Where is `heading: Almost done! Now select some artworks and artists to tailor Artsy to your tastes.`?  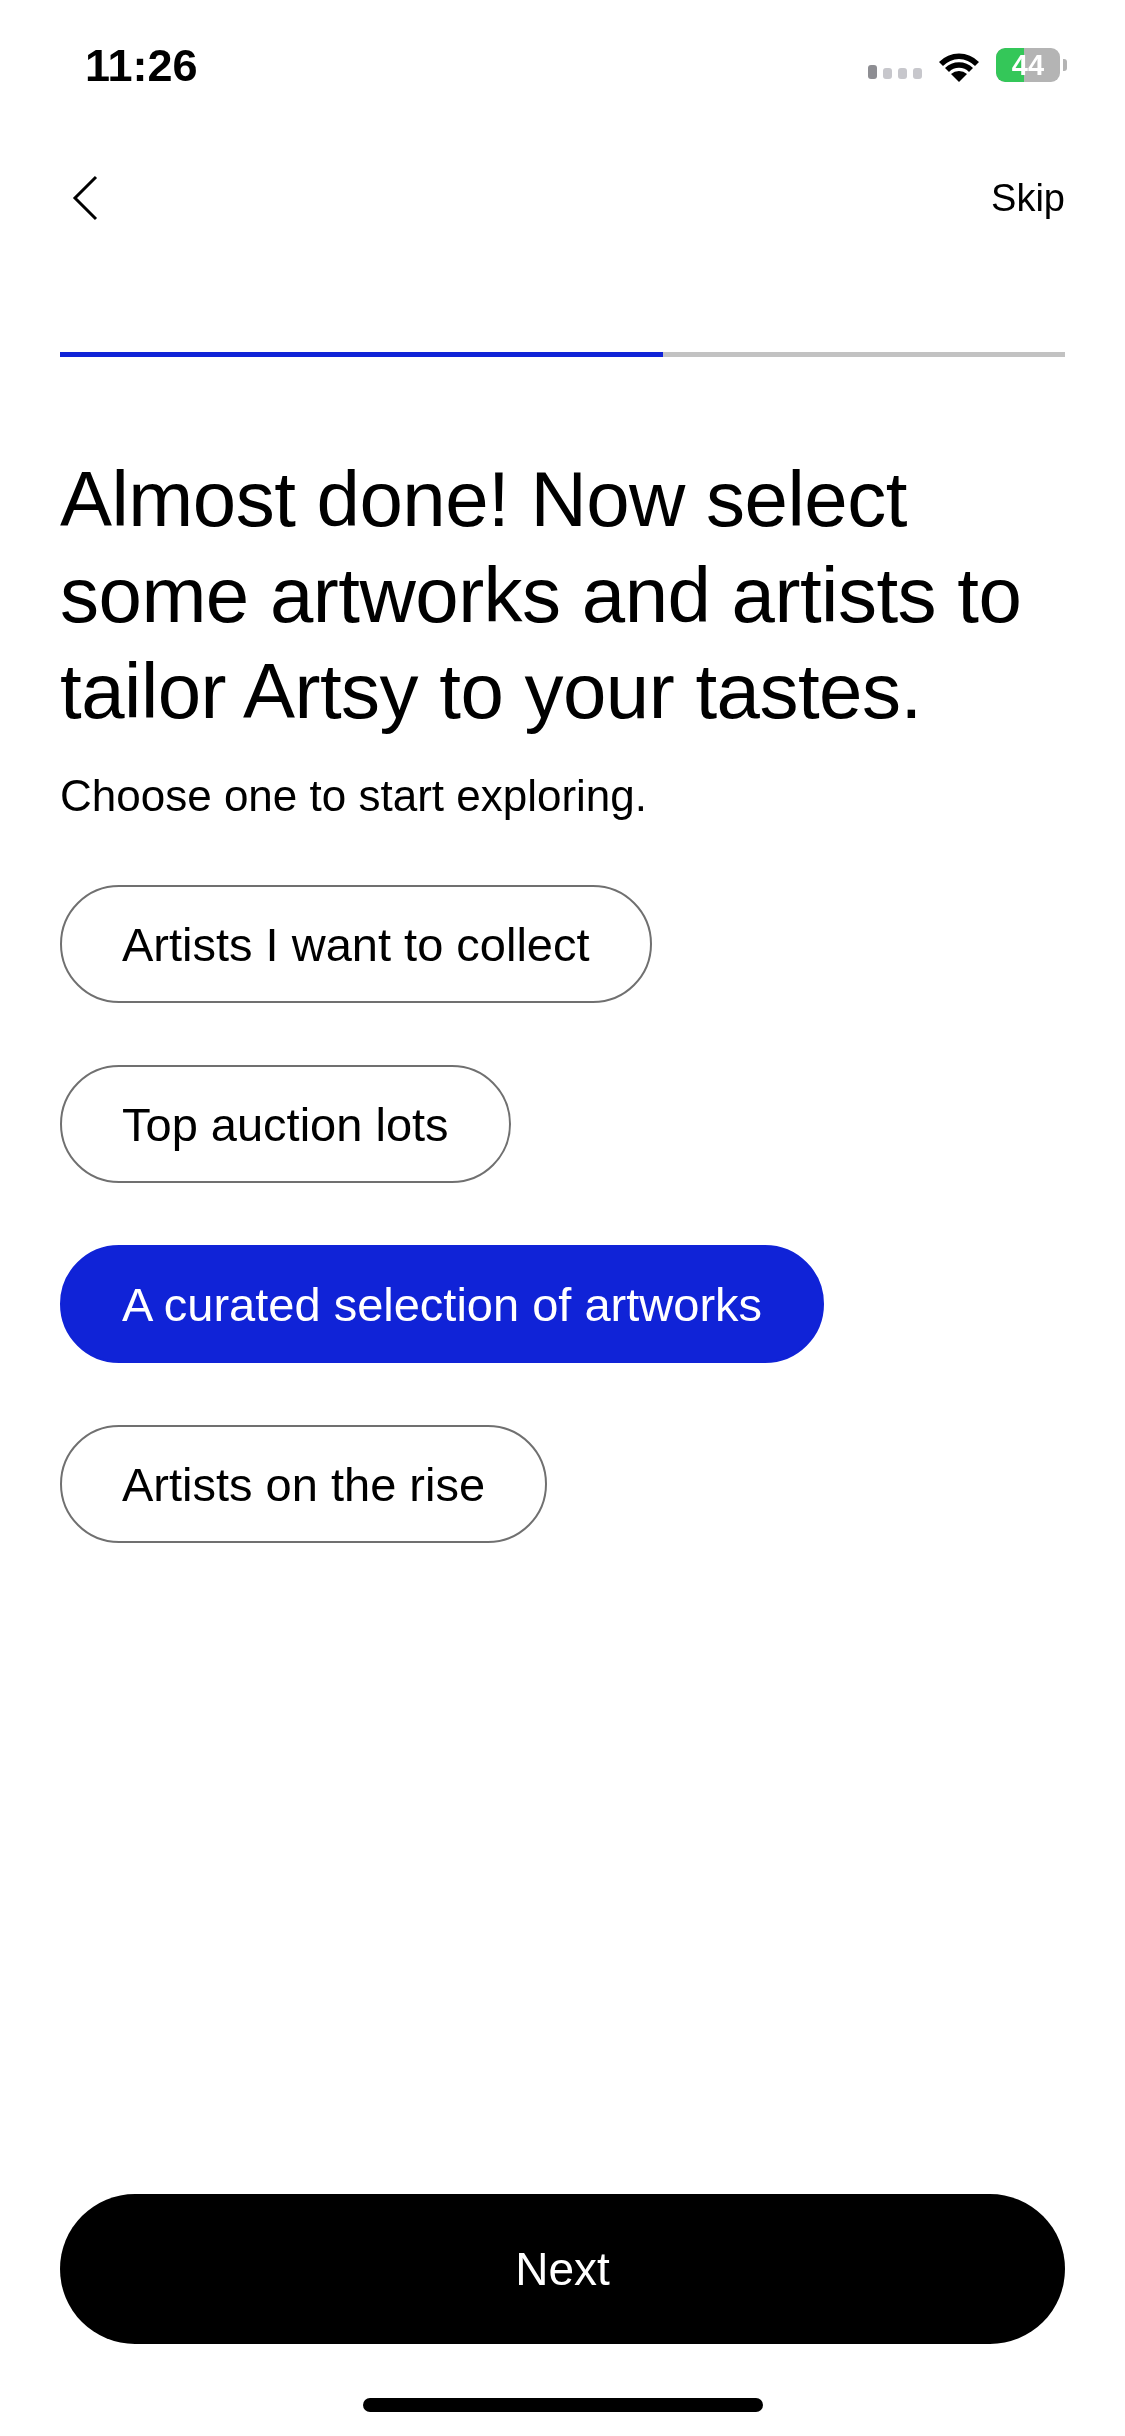
heading: Almost done! Now select some artworks and artists to tailor Artsy to your tastes. is located at coordinates (541, 595).